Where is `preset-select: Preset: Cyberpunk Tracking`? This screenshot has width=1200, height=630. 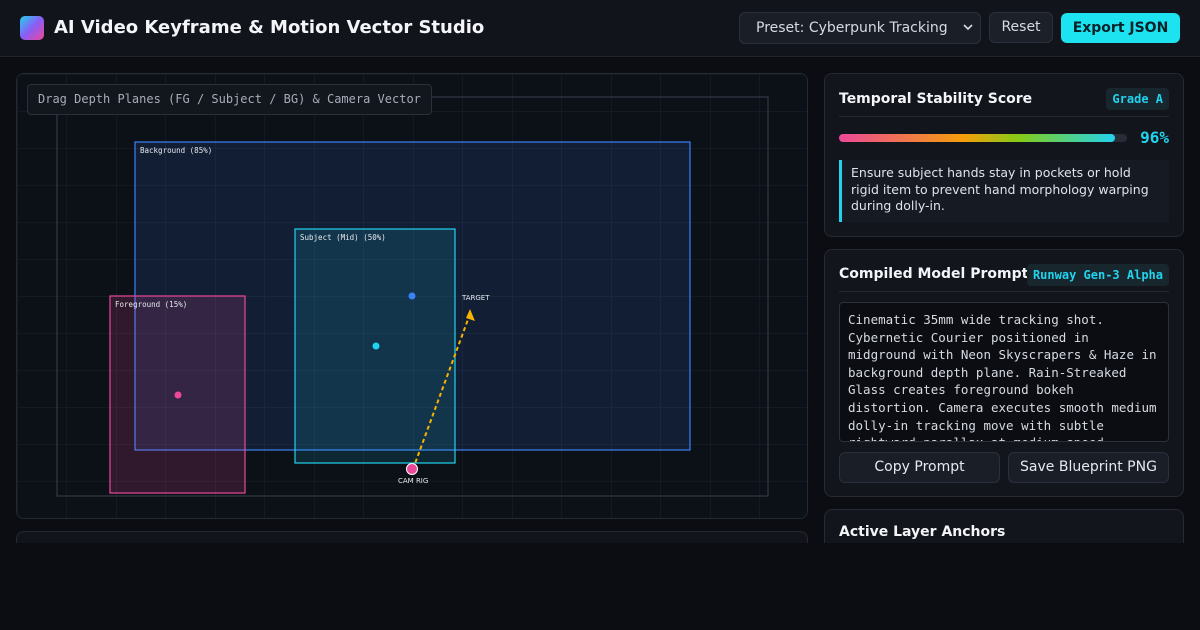 preset-select: Preset: Cyberpunk Tracking is located at coordinates (860, 28).